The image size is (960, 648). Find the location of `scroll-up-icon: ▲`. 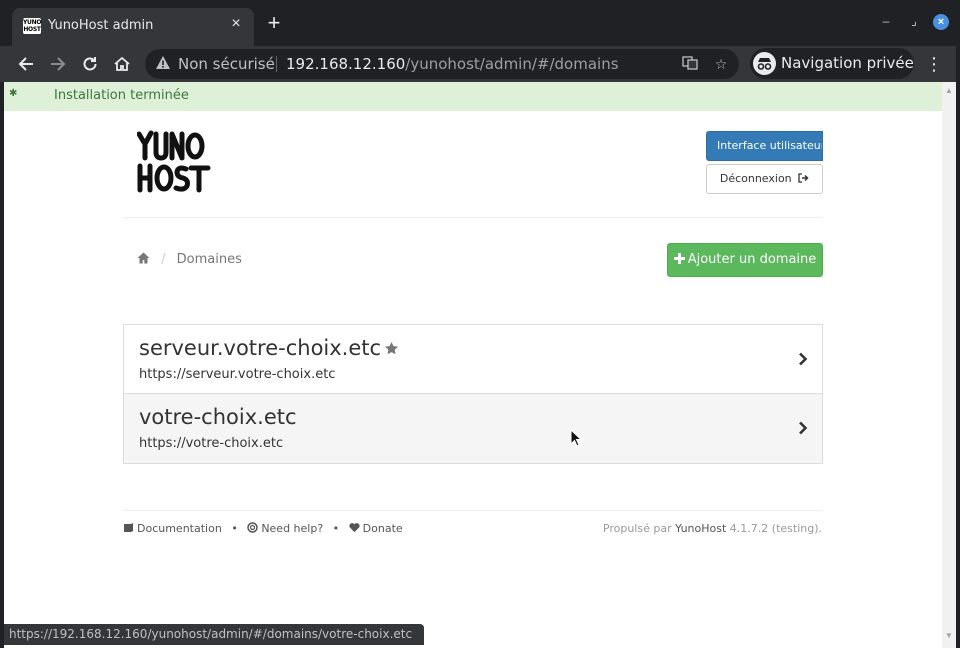

scroll-up-icon: ▲ is located at coordinates (949, 91).